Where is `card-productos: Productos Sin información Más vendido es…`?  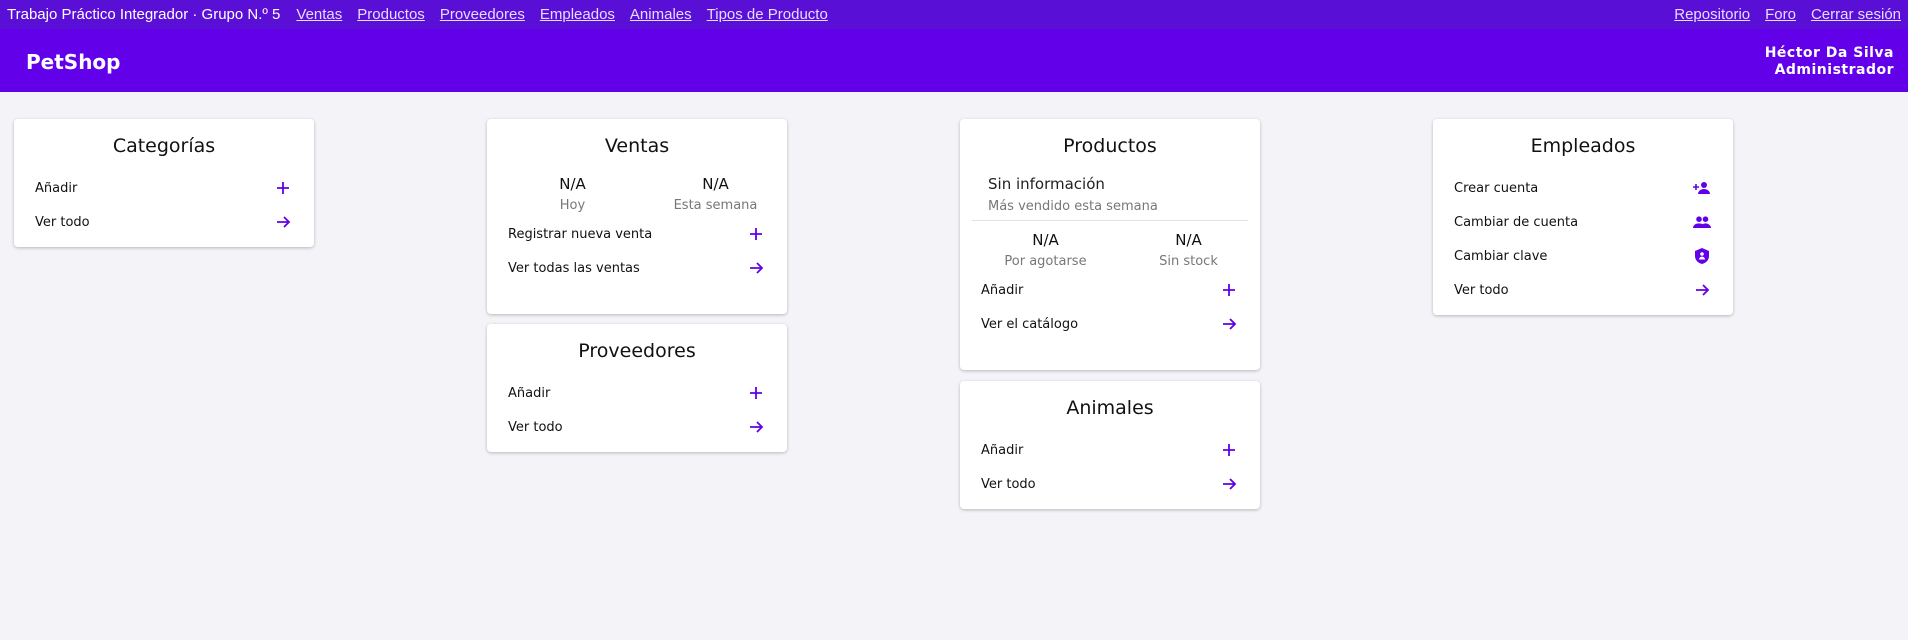 card-productos: Productos Sin información Más vendido es… is located at coordinates (1110, 244).